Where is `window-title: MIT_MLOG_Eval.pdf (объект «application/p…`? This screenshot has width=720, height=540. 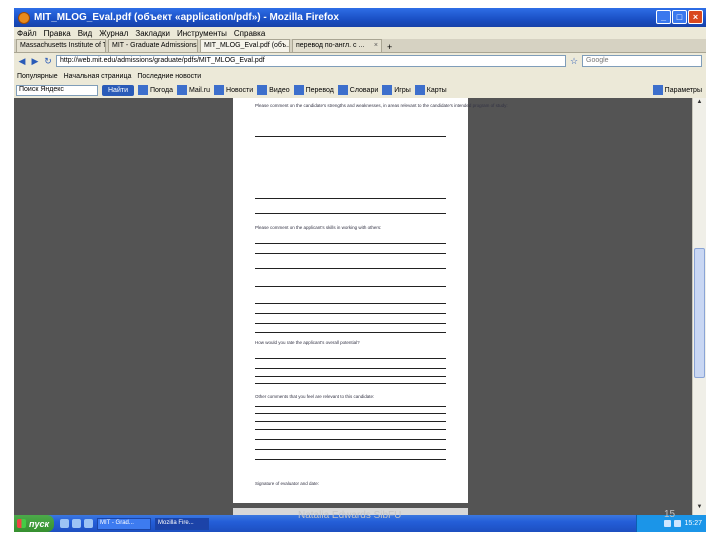
window-title: MIT_MLOG_Eval.pdf (объект «application/p… is located at coordinates (186, 17).